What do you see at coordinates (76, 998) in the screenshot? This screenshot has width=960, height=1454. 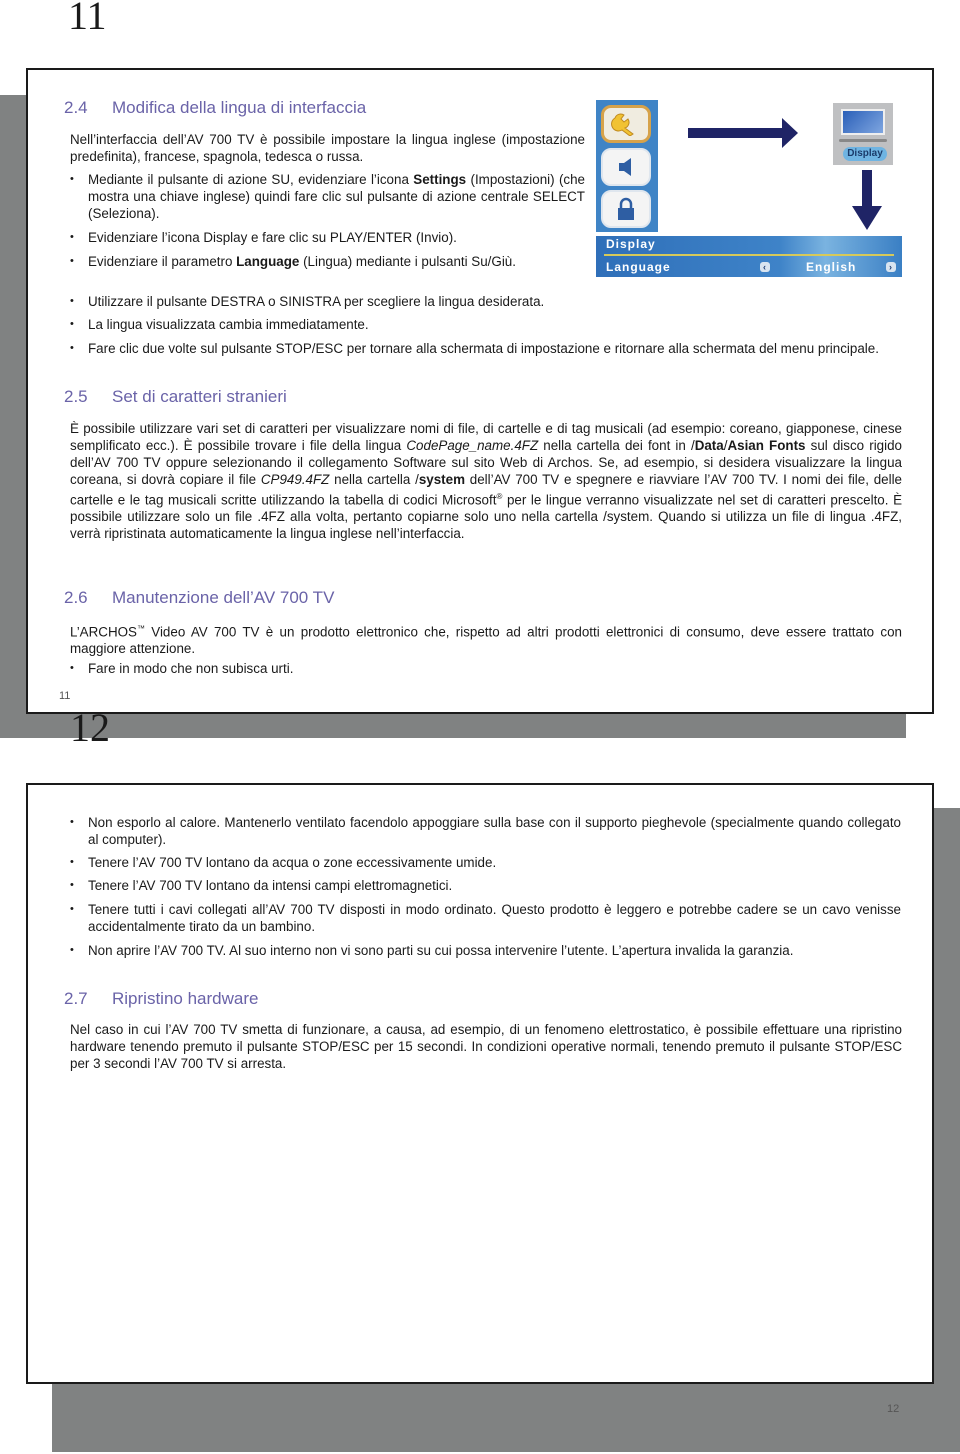 I see `section-number: 2.7` at bounding box center [76, 998].